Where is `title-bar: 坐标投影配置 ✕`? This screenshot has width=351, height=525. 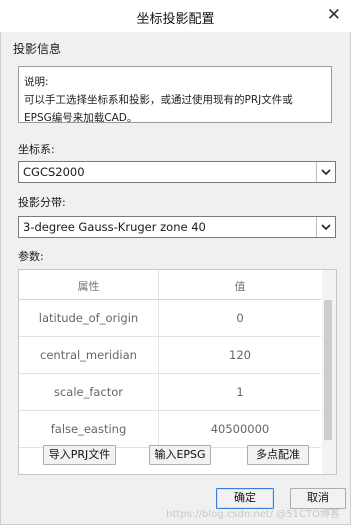 title-bar: 坐标投影配置 ✕ is located at coordinates (175, 16).